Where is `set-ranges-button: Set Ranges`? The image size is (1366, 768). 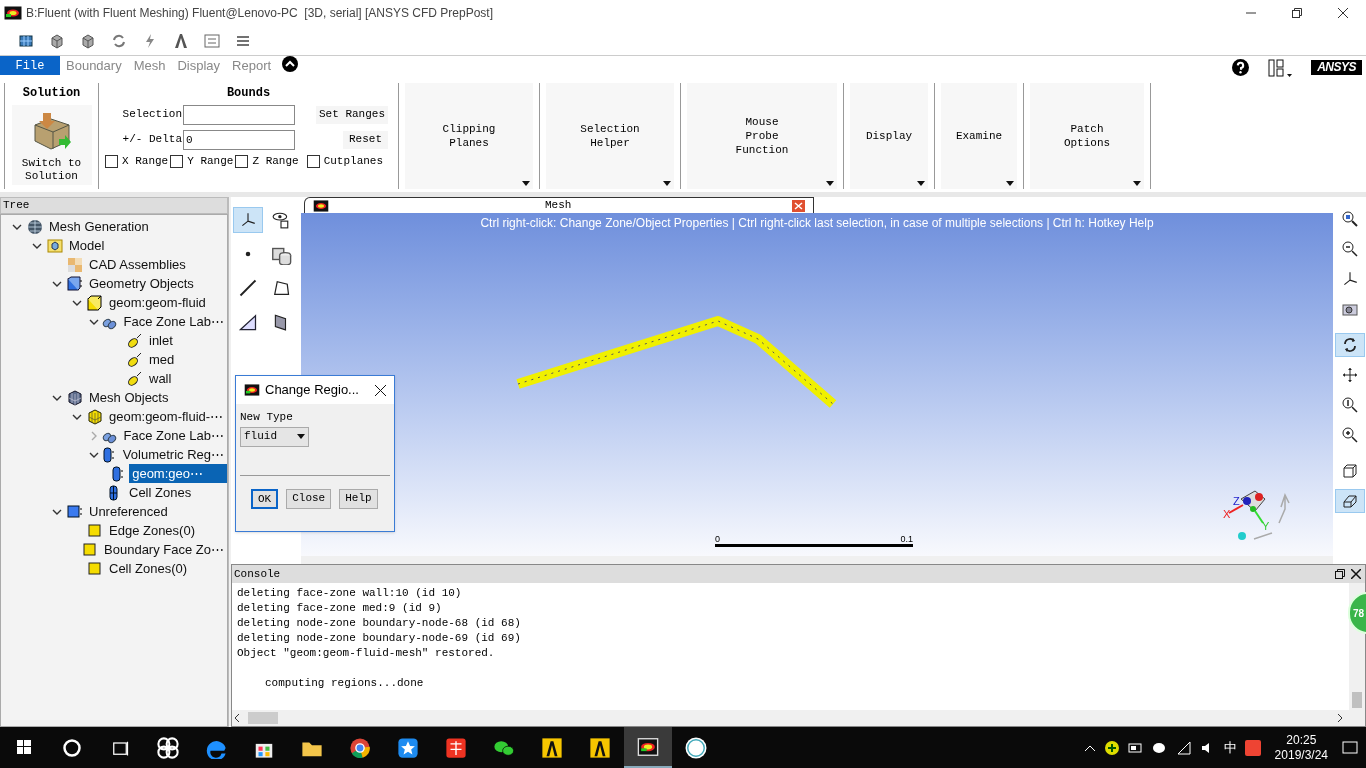
set-ranges-button: Set Ranges is located at coordinates (352, 114).